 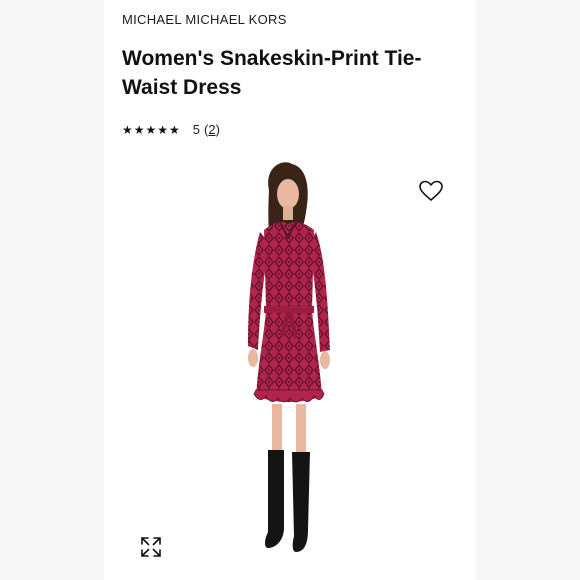 I want to click on heart-outline-icon, so click(x=431, y=191).